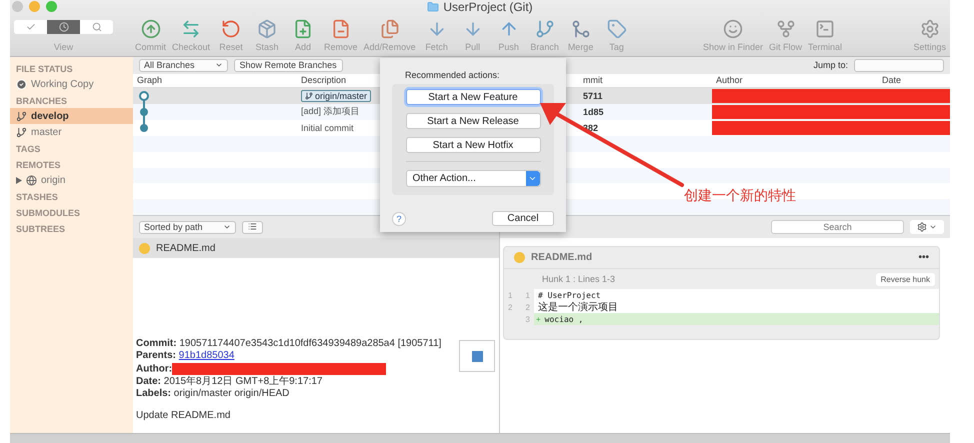 The image size is (974, 443). Describe the element at coordinates (577, 307) in the screenshot. I see `code-line: 这是一个演示项目` at that location.